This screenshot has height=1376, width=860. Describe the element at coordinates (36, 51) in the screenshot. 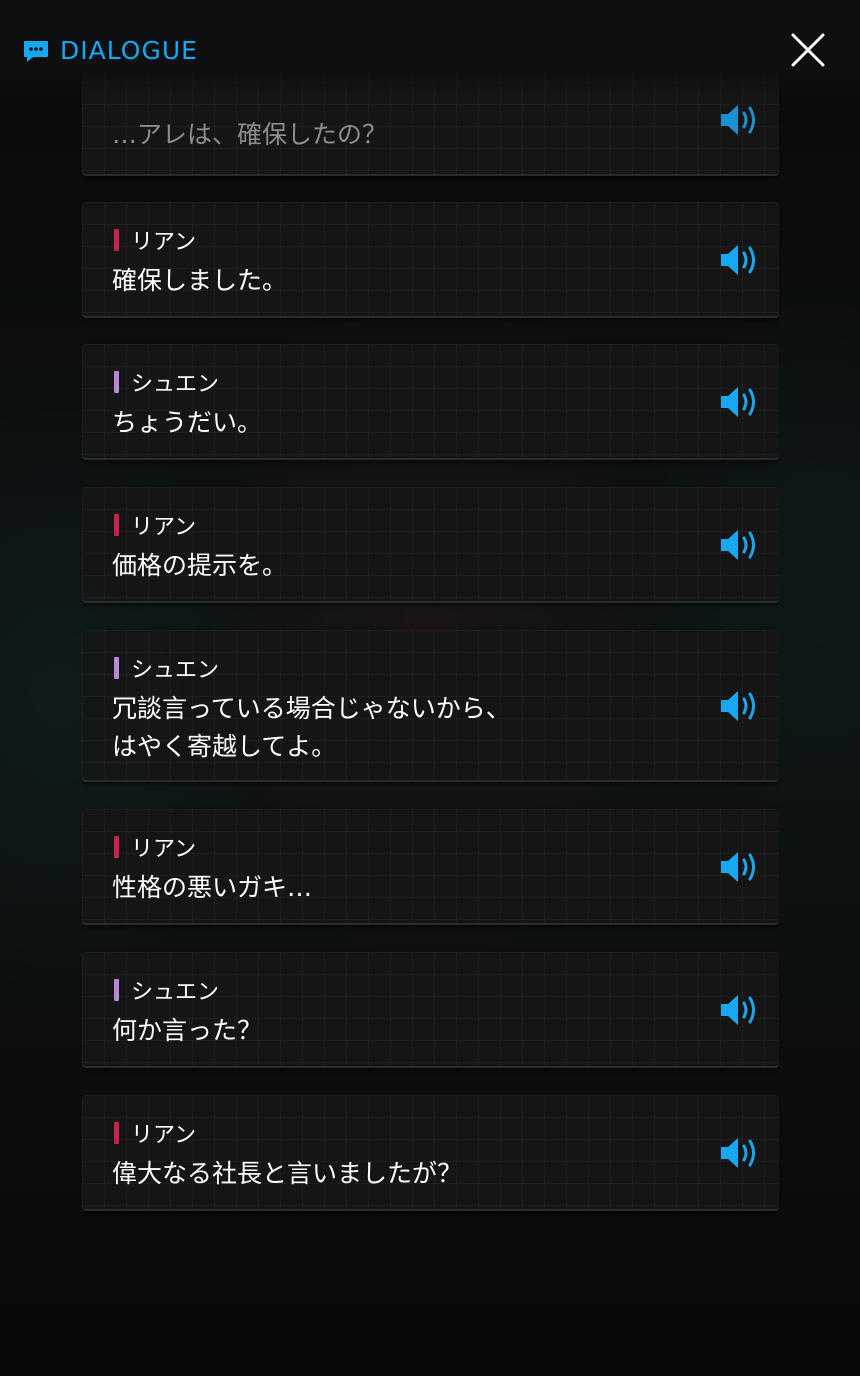

I see `chat-bubble-icon` at that location.